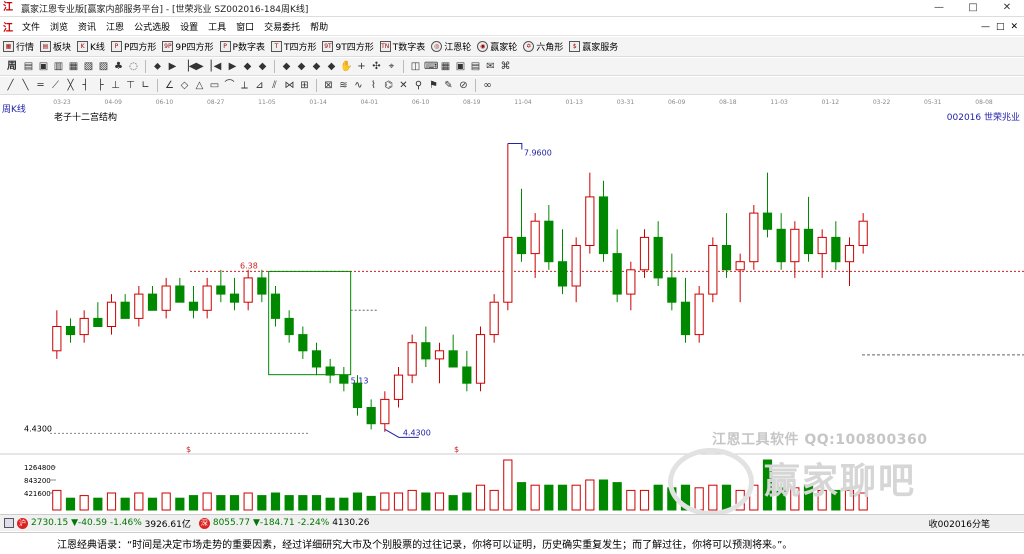 The width and height of the screenshot is (1024, 554). I want to click on tool-icon: △, so click(199, 85).